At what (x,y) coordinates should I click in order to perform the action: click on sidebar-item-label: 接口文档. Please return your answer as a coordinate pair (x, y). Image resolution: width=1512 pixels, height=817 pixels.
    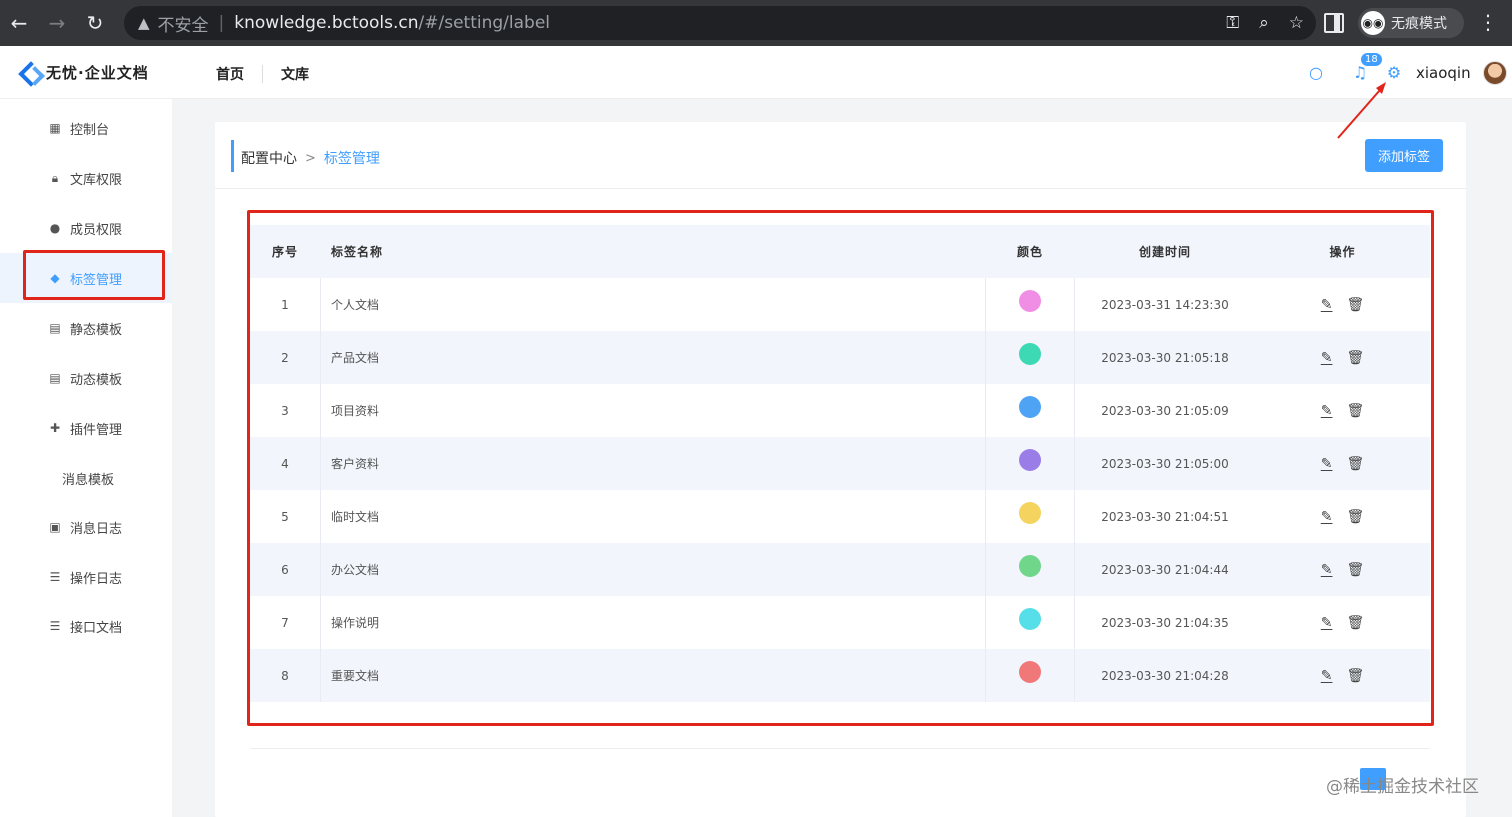
    Looking at the image, I should click on (96, 628).